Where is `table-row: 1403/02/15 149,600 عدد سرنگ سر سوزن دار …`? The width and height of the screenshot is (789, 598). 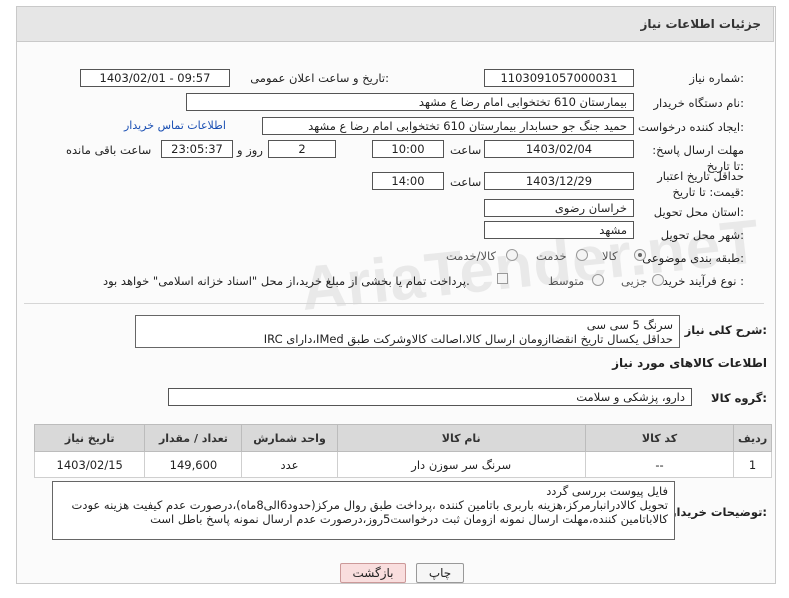
table-row: 1403/02/15 149,600 عدد سرنگ سر سوزن دار … is located at coordinates (402, 464).